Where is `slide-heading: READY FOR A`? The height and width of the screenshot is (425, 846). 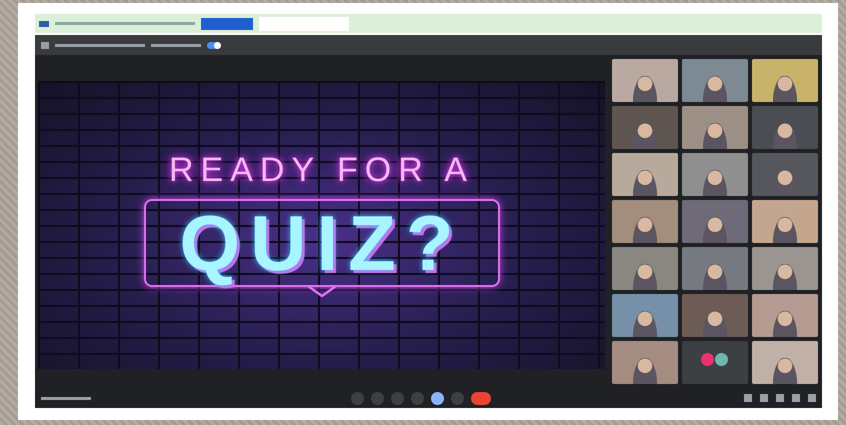 slide-heading: READY FOR A is located at coordinates (321, 170).